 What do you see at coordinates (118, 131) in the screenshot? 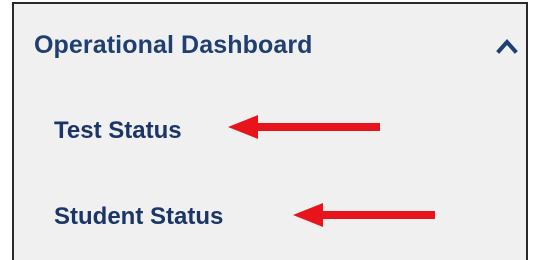
I see `nav-item-test-status: Test Status` at bounding box center [118, 131].